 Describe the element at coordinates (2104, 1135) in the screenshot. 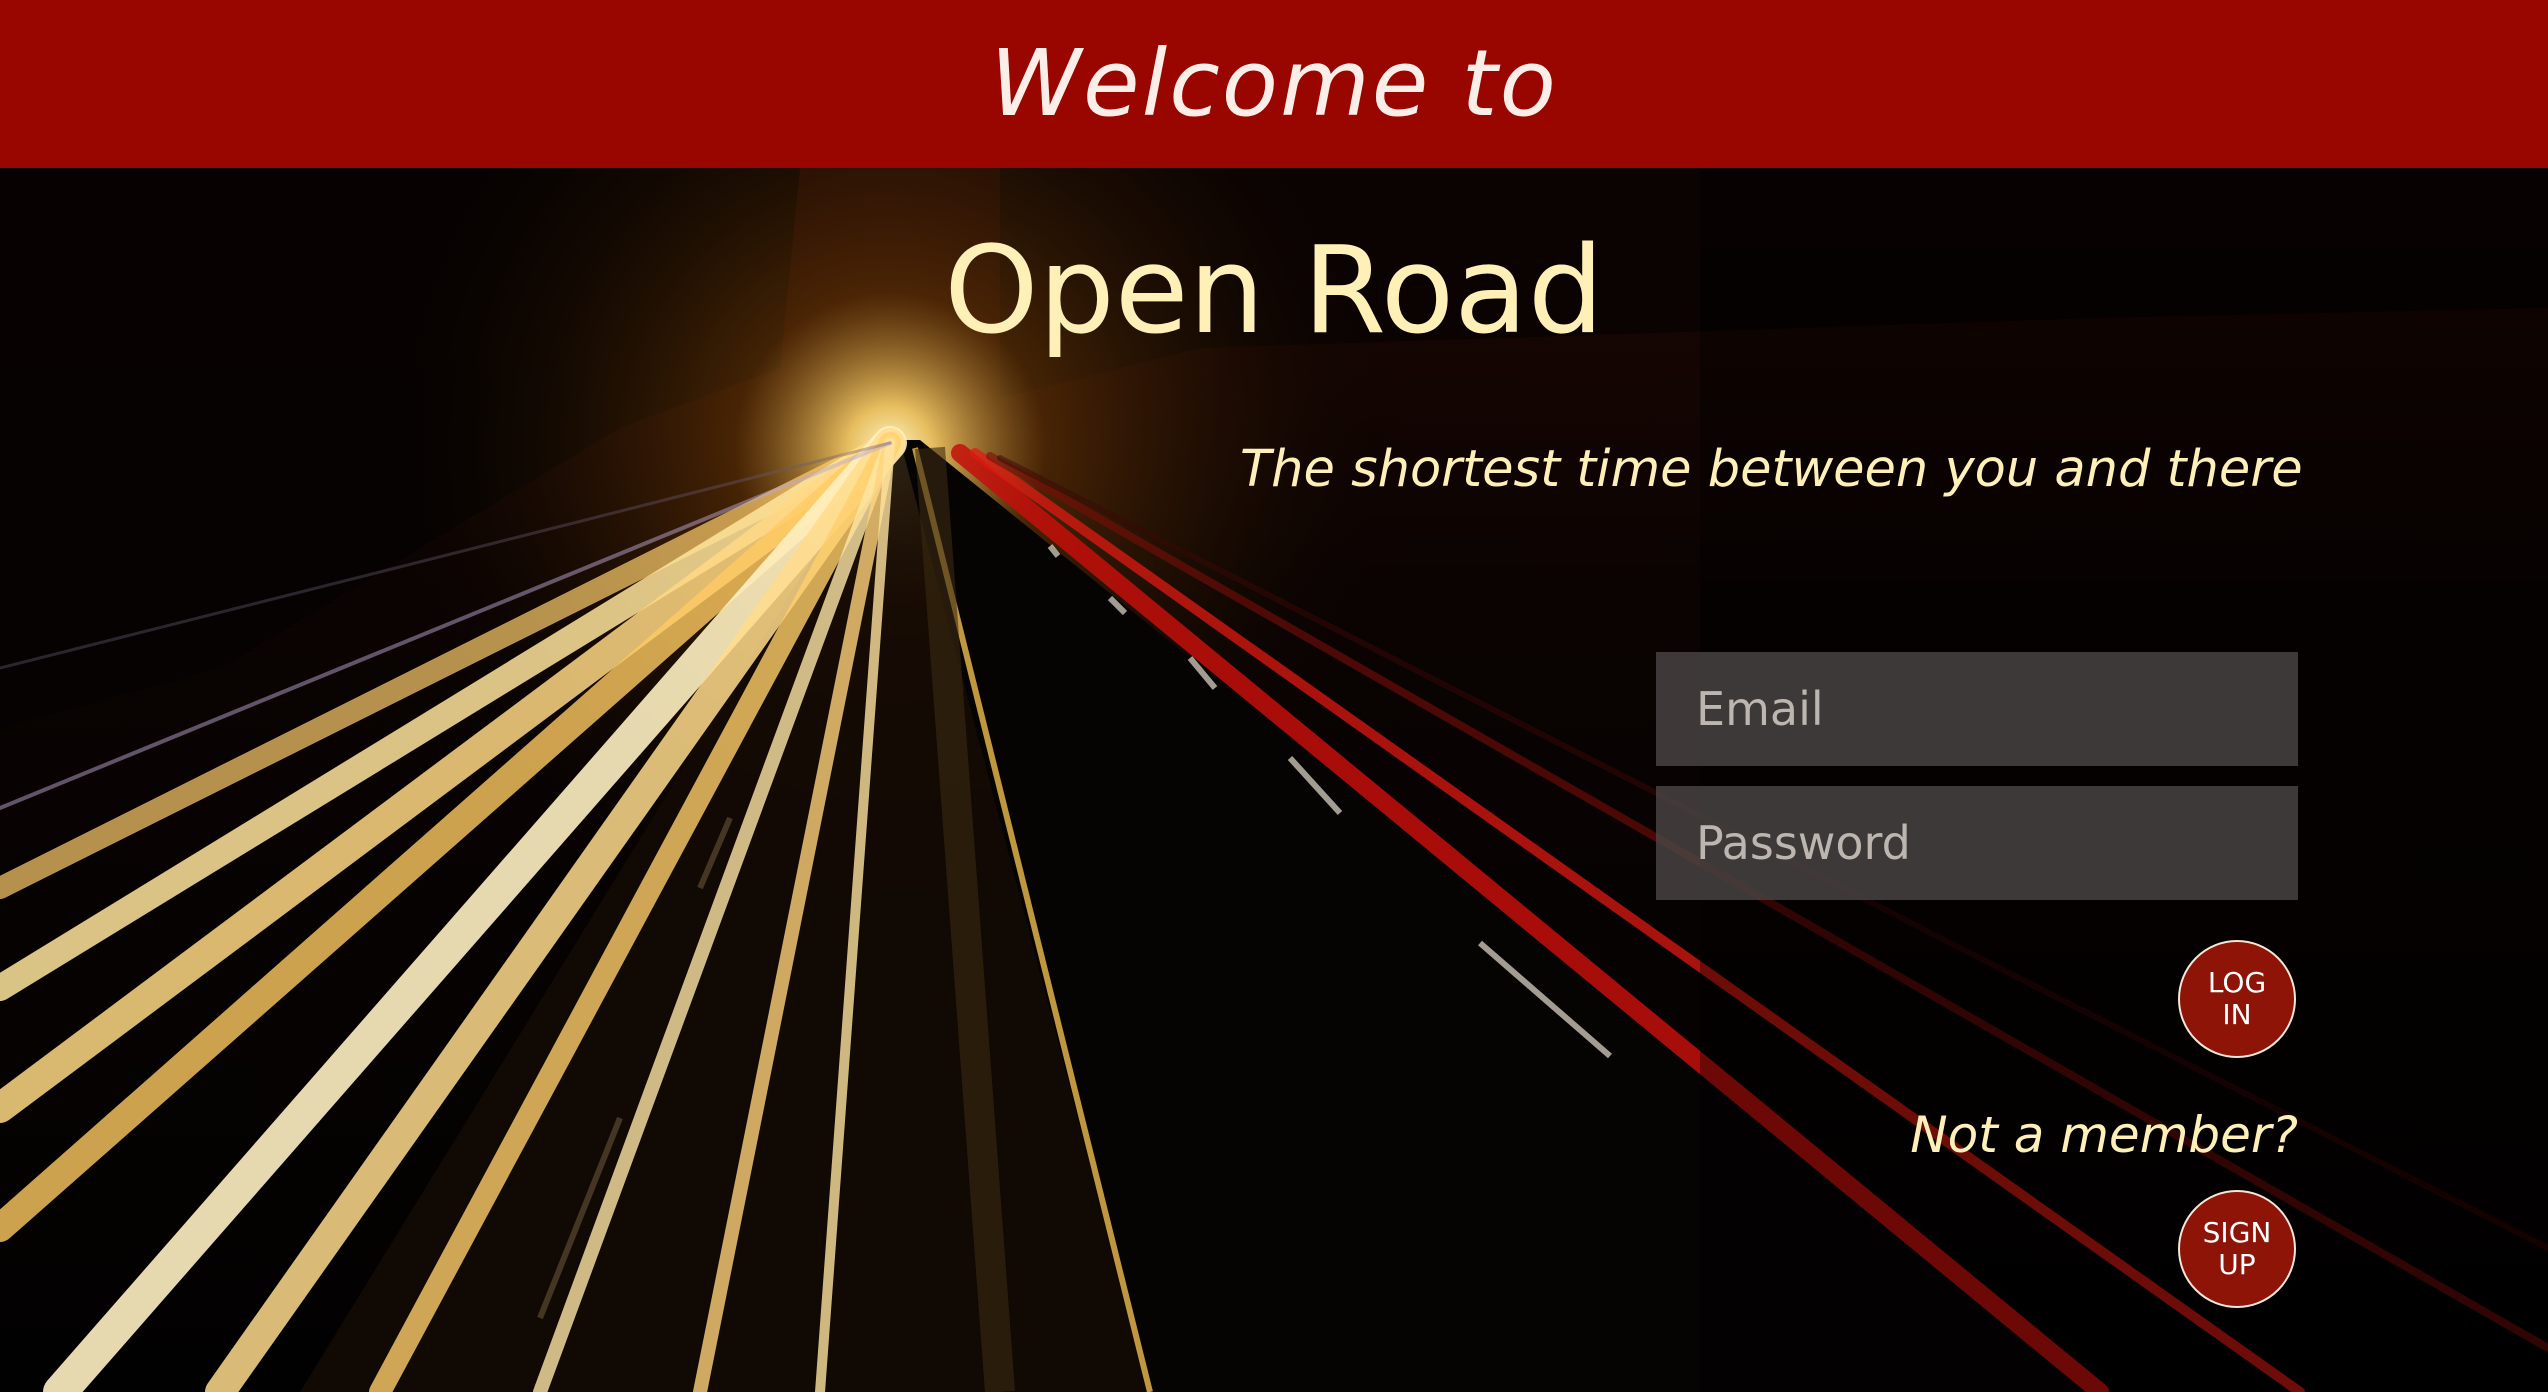

I see `not-member-text: Not a member?` at that location.